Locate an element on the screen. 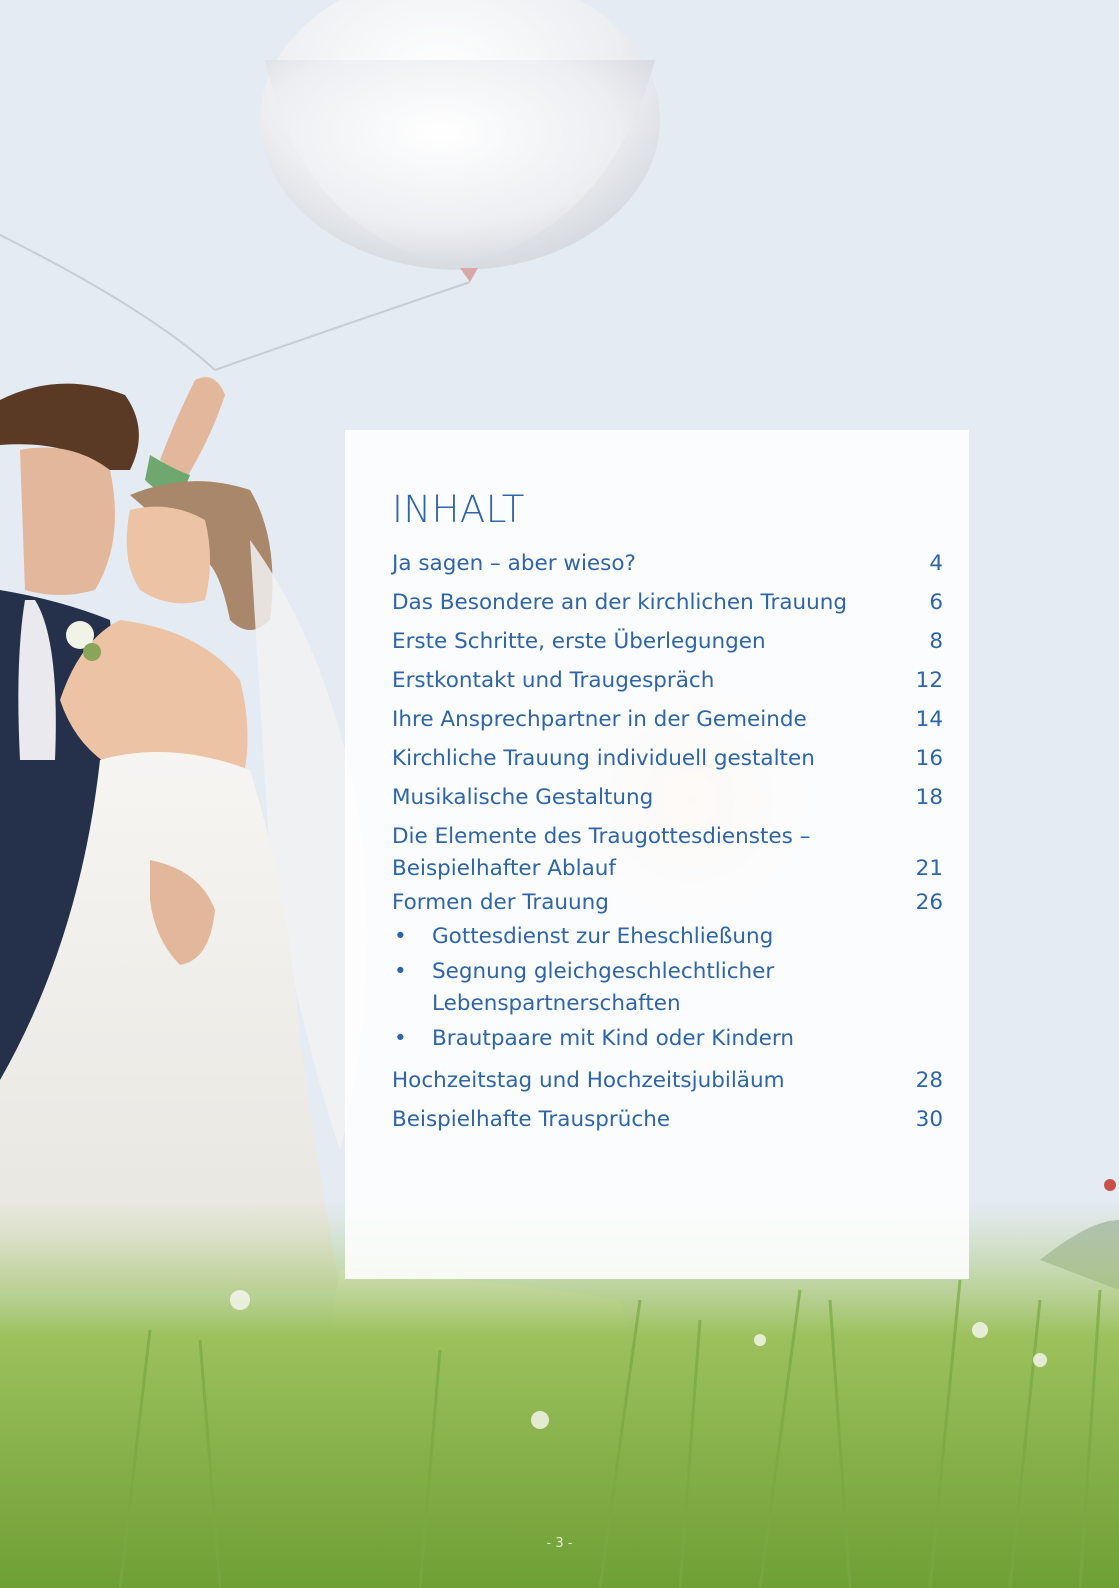 The image size is (1119, 1588). toc-entry: Hochzeitstag und Hochzeitsjubiläum 28 is located at coordinates (667, 1081).